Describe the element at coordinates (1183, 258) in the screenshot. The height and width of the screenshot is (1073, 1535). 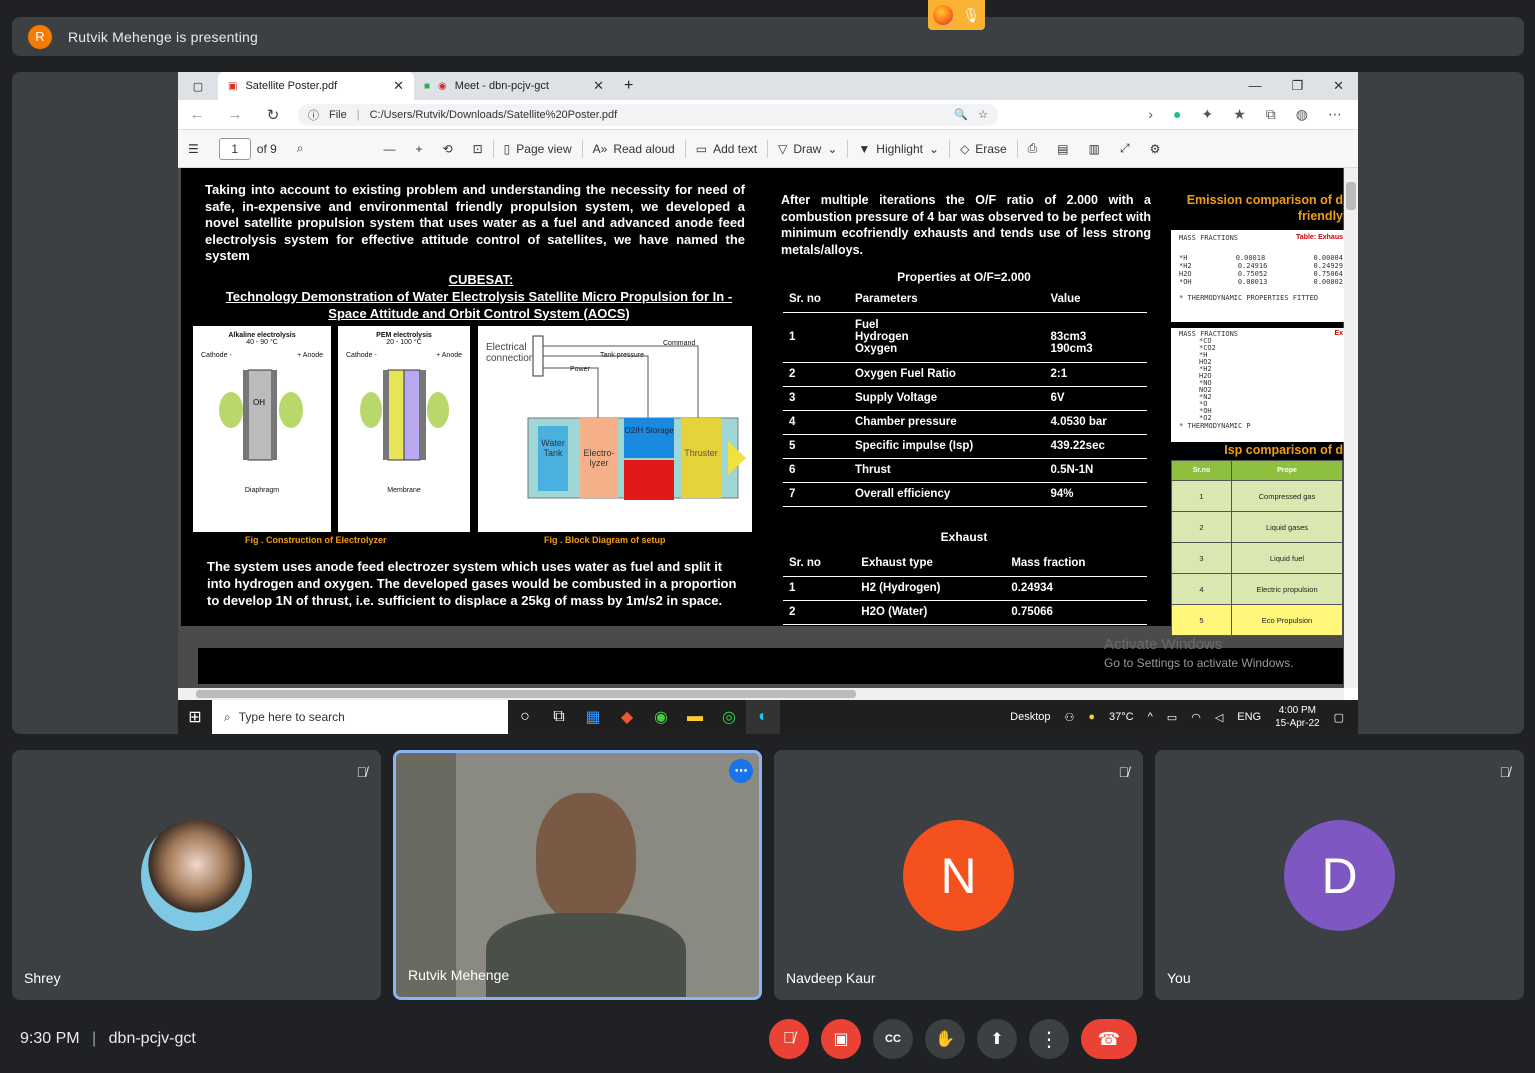
I see `list-cell: *H` at that location.